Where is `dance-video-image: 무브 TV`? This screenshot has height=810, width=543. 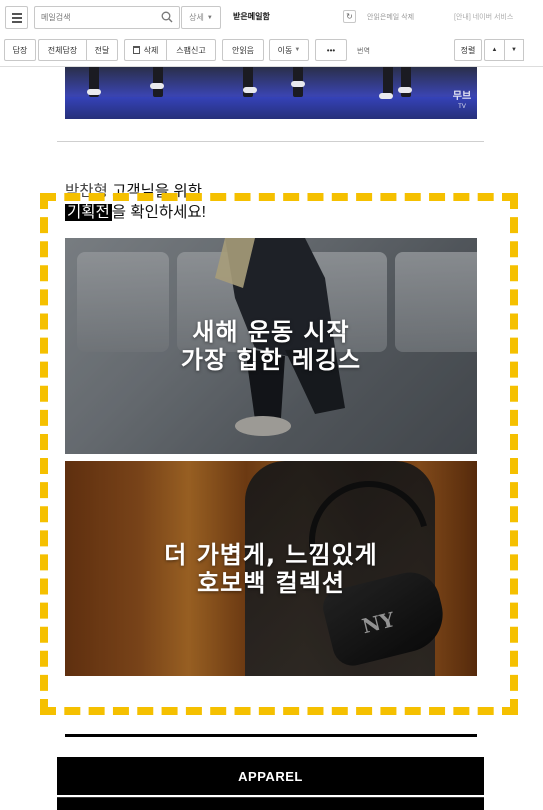 dance-video-image: 무브 TV is located at coordinates (271, 93).